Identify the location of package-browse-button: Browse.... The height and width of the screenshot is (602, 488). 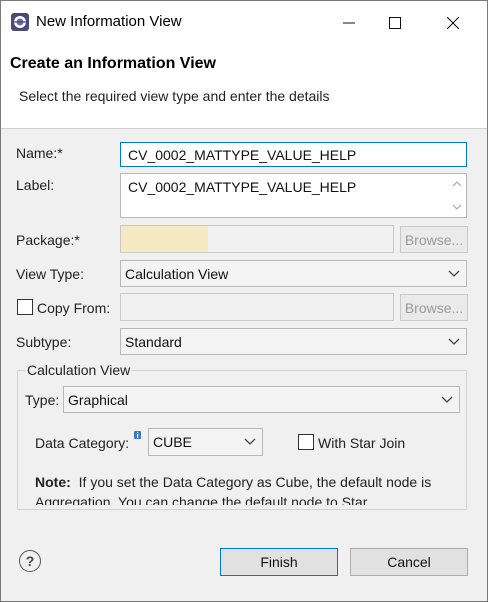
(434, 239).